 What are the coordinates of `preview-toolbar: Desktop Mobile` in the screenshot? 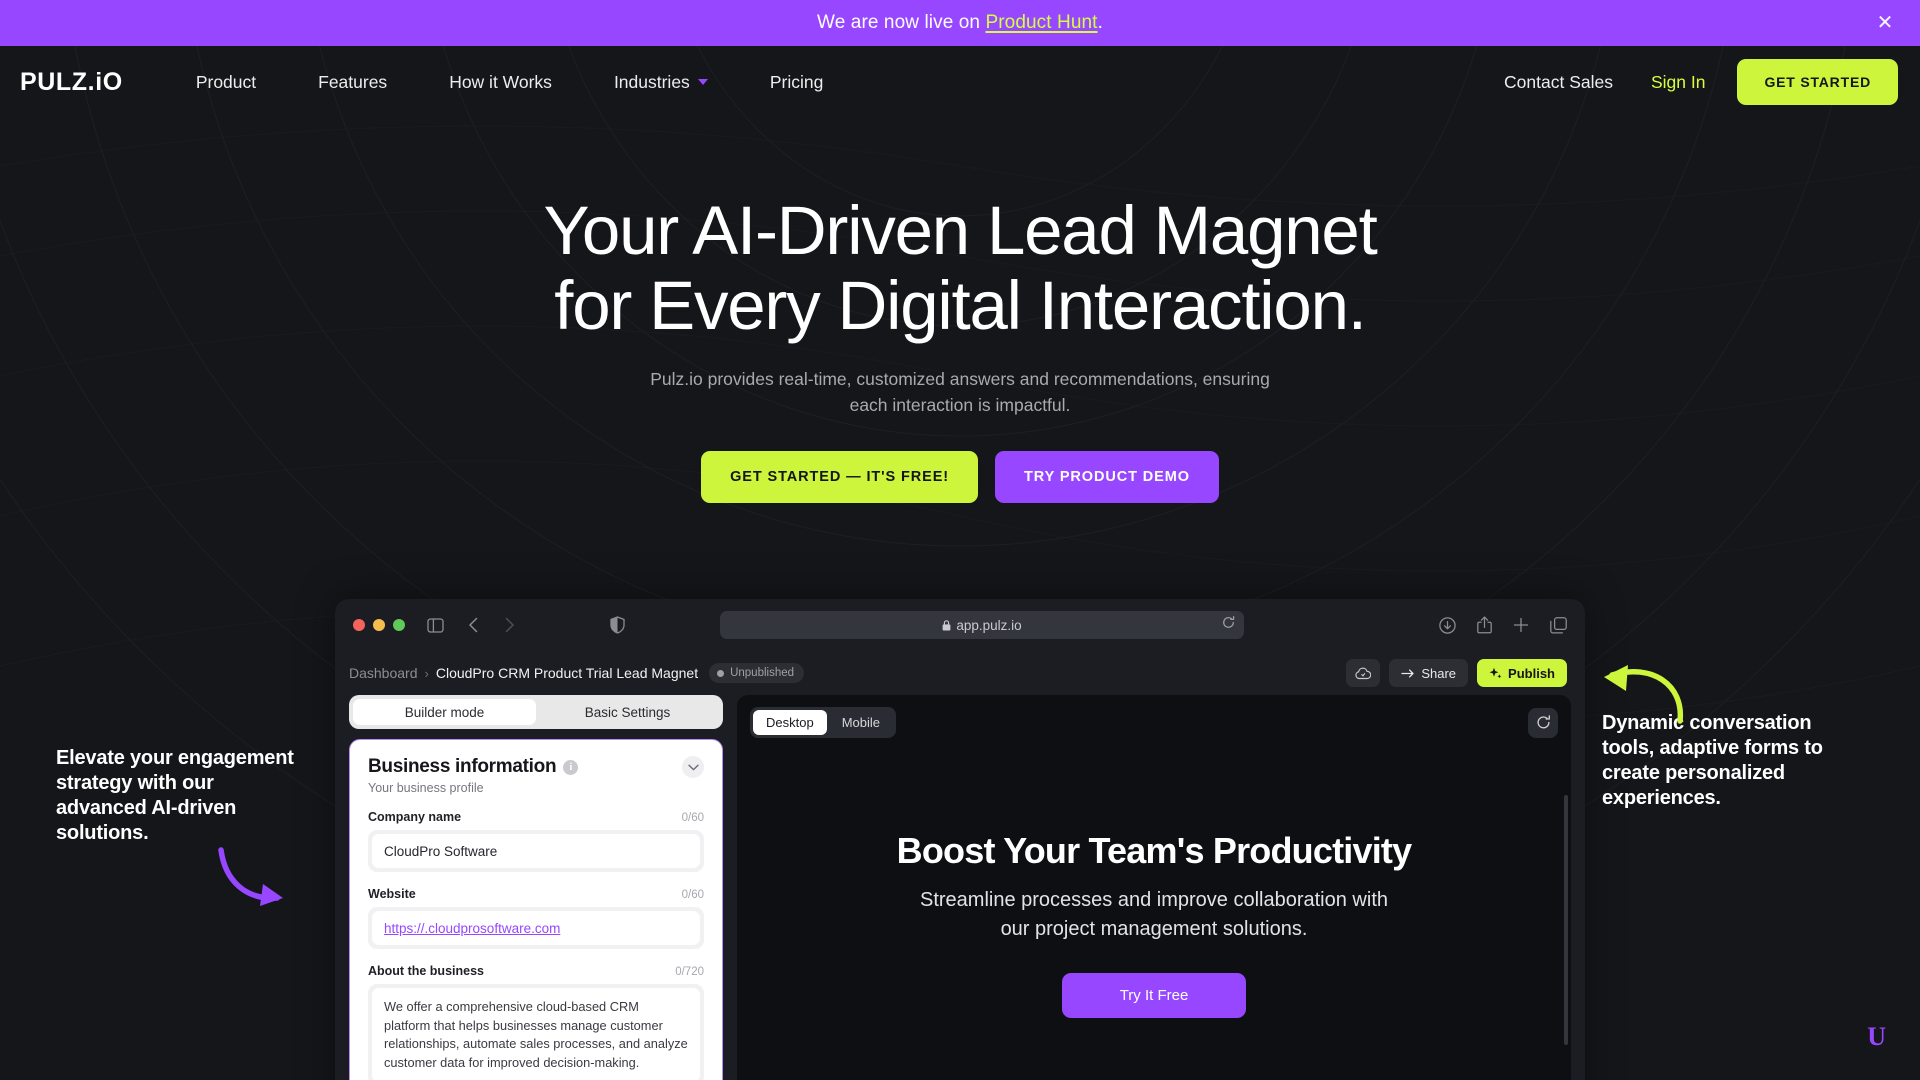 It's located at (1154, 722).